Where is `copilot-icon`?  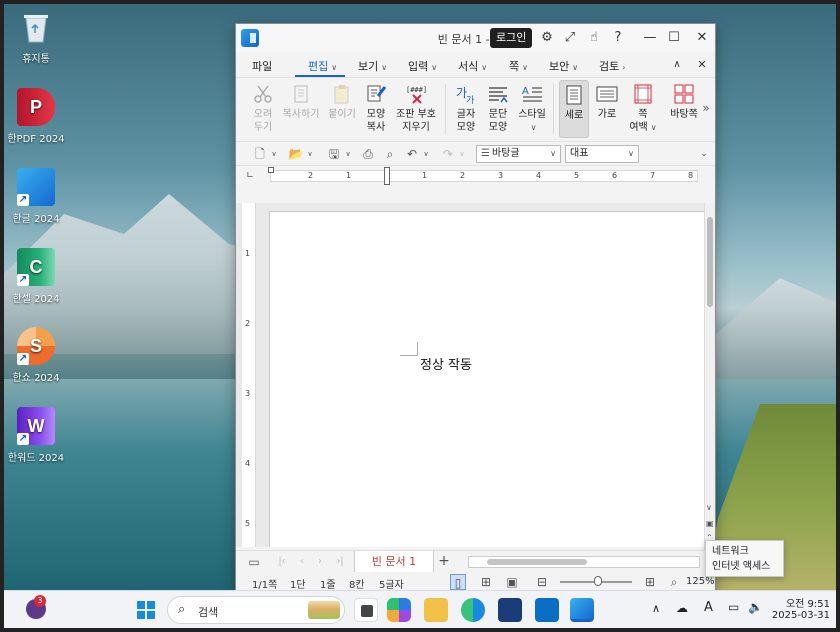 copilot-icon is located at coordinates (399, 610).